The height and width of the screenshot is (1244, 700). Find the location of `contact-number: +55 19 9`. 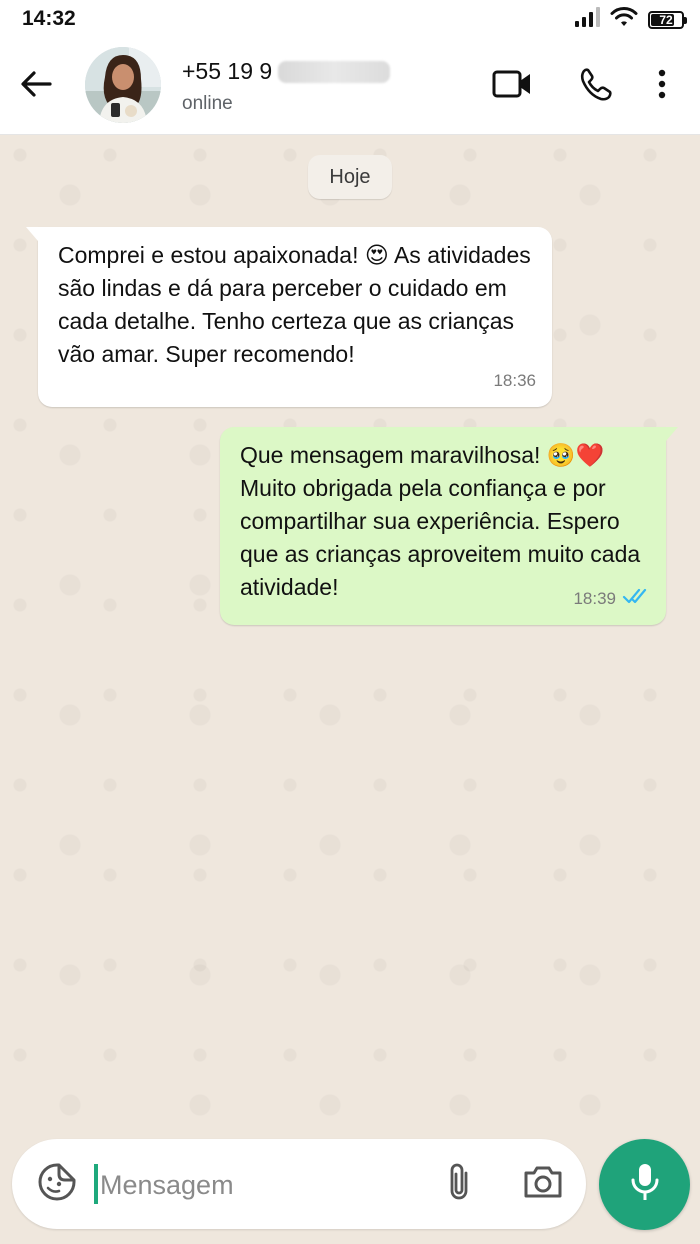

contact-number: +55 19 9 is located at coordinates (227, 71).